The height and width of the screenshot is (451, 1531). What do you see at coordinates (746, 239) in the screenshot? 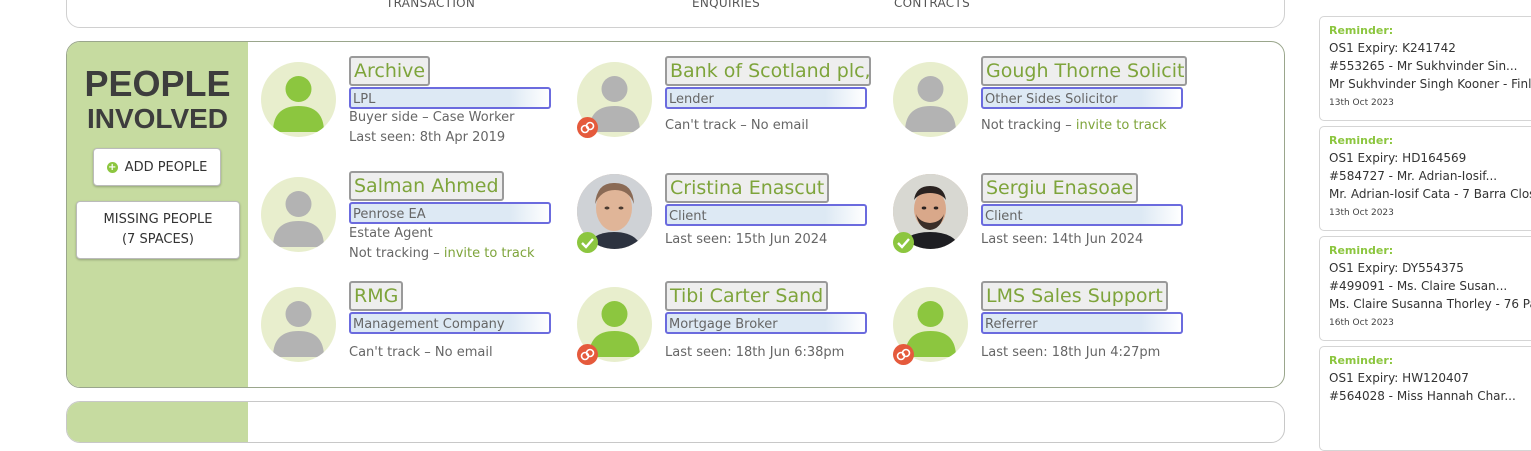
I see `person-last-seen: Last seen: 15th Jun 2024` at bounding box center [746, 239].